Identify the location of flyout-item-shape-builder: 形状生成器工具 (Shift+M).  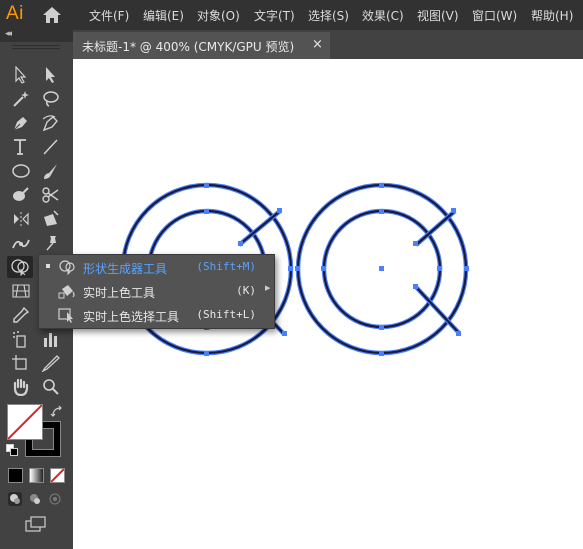
(156, 267).